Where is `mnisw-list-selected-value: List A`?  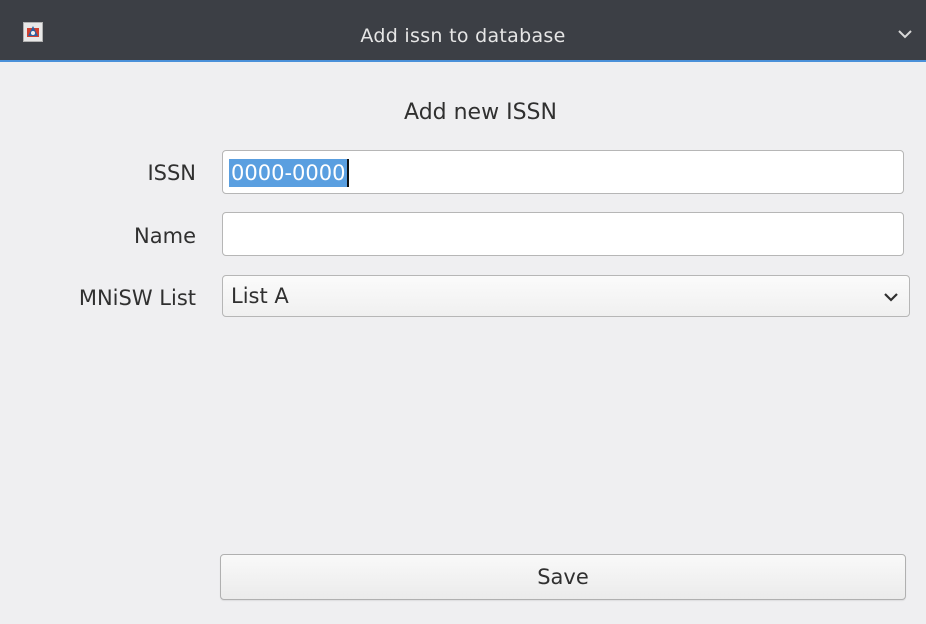 mnisw-list-selected-value: List A is located at coordinates (260, 296).